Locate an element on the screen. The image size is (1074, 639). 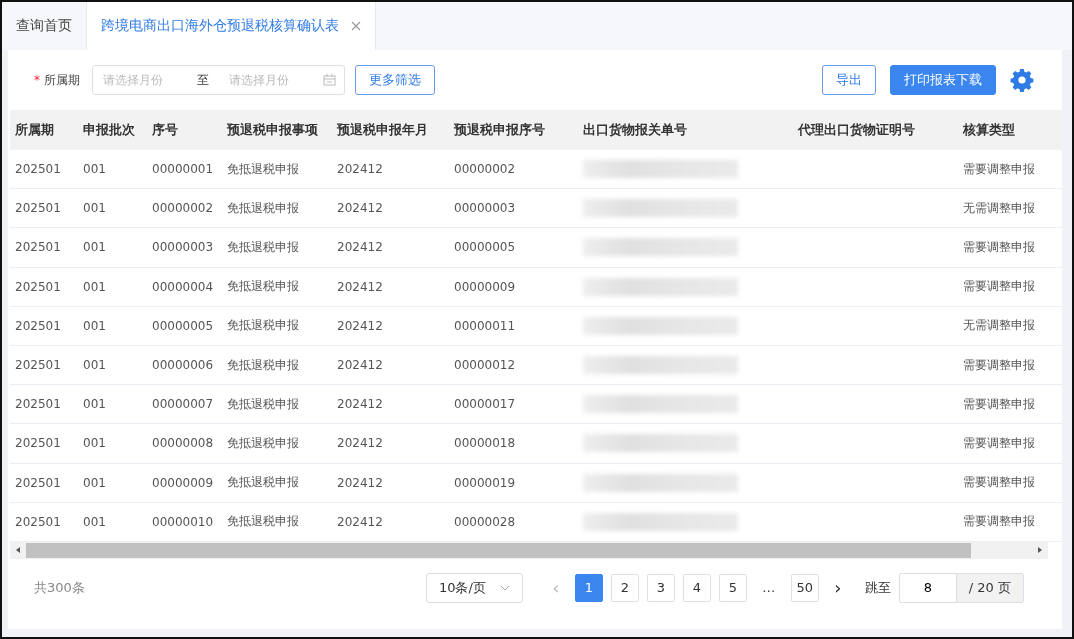
close-icon is located at coordinates (356, 26).